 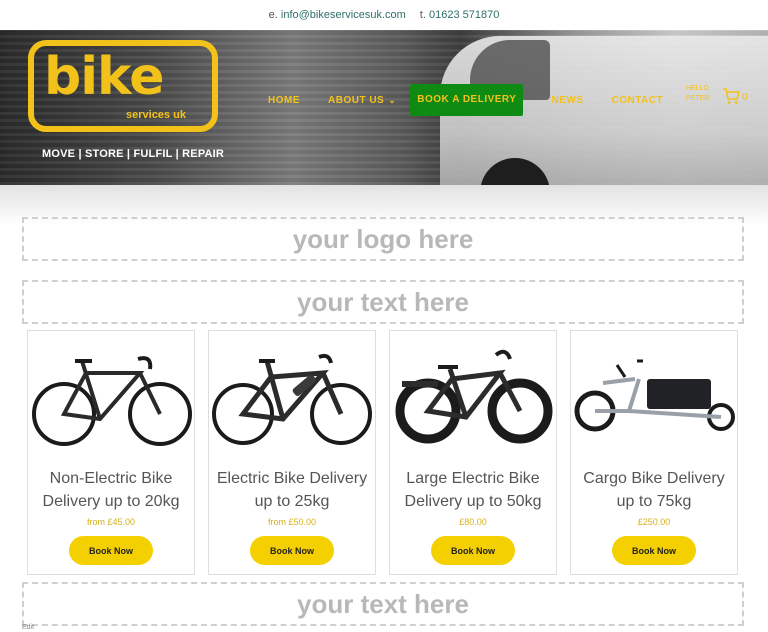 I want to click on phone-link: 01623 571870, so click(x=464, y=15).